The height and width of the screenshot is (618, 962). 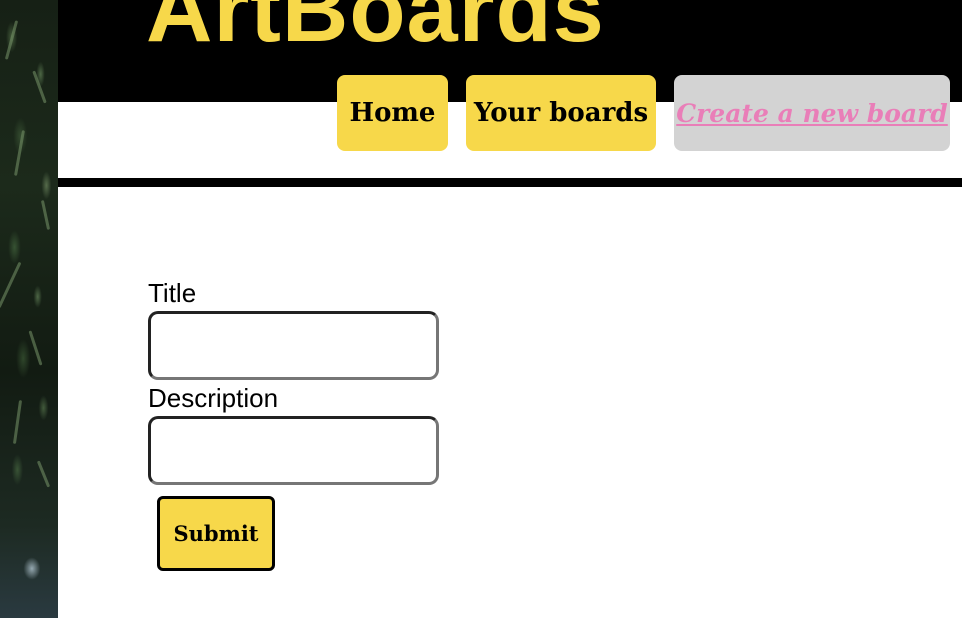 I want to click on title-label: Title, so click(x=172, y=293).